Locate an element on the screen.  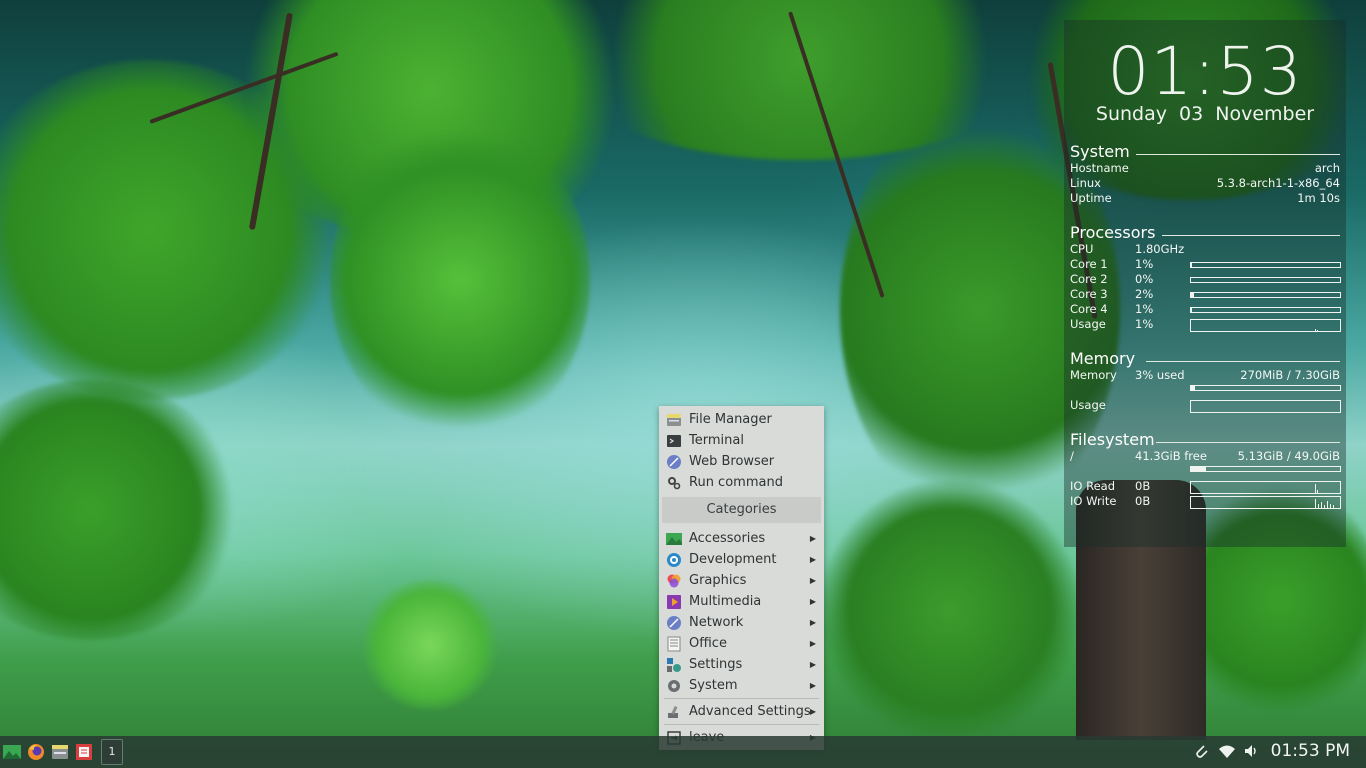
io-write-row: IO Write 0B is located at coordinates (1205, 501).